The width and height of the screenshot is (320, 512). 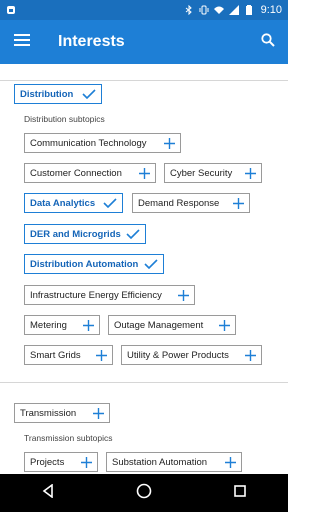 What do you see at coordinates (11, 10) in the screenshot?
I see `notification-icon` at bounding box center [11, 10].